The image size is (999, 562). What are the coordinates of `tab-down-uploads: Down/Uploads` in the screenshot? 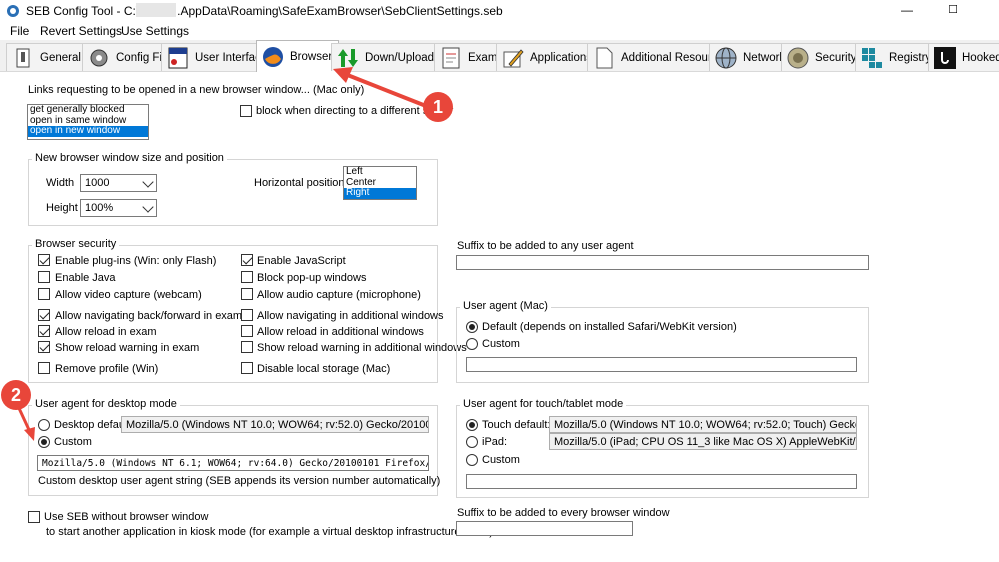 It's located at (389, 57).